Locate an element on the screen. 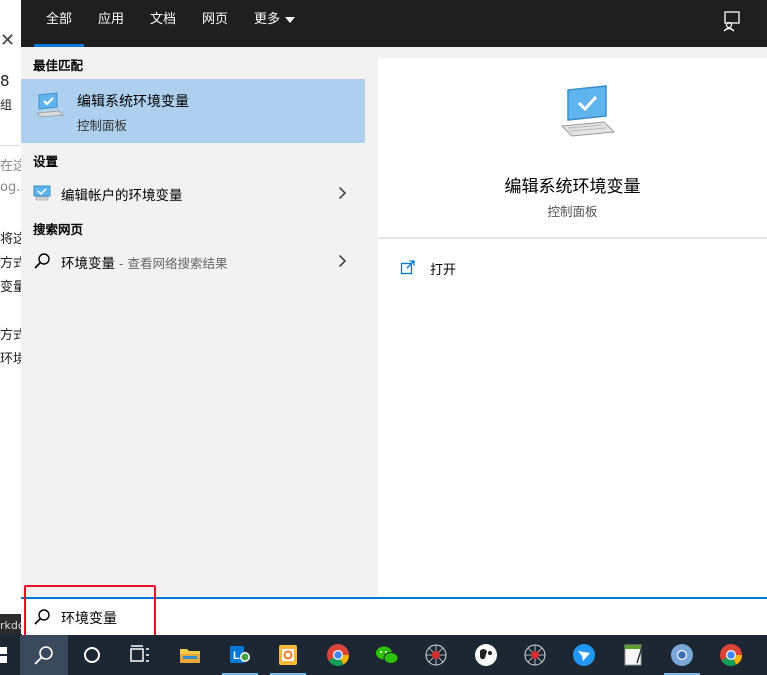 The width and height of the screenshot is (767, 675). lync-button: L is located at coordinates (240, 655).